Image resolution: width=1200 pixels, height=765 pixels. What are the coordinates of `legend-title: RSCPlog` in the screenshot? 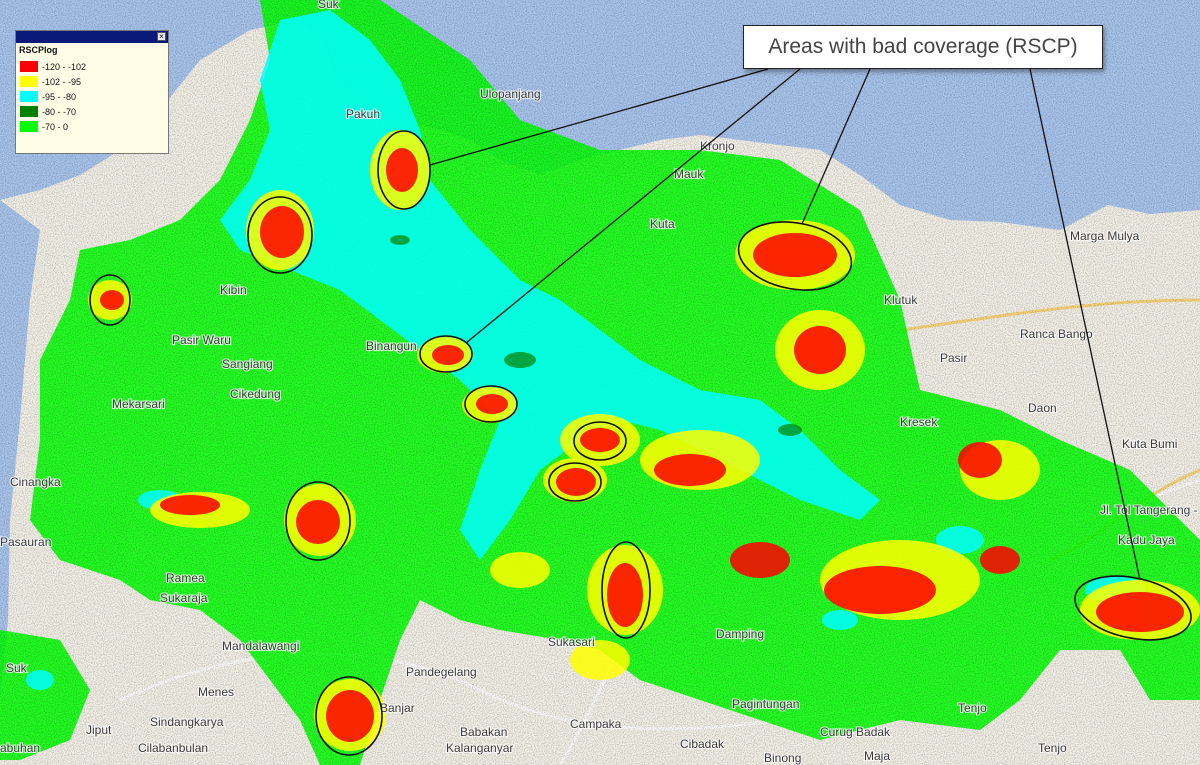 It's located at (38, 50).